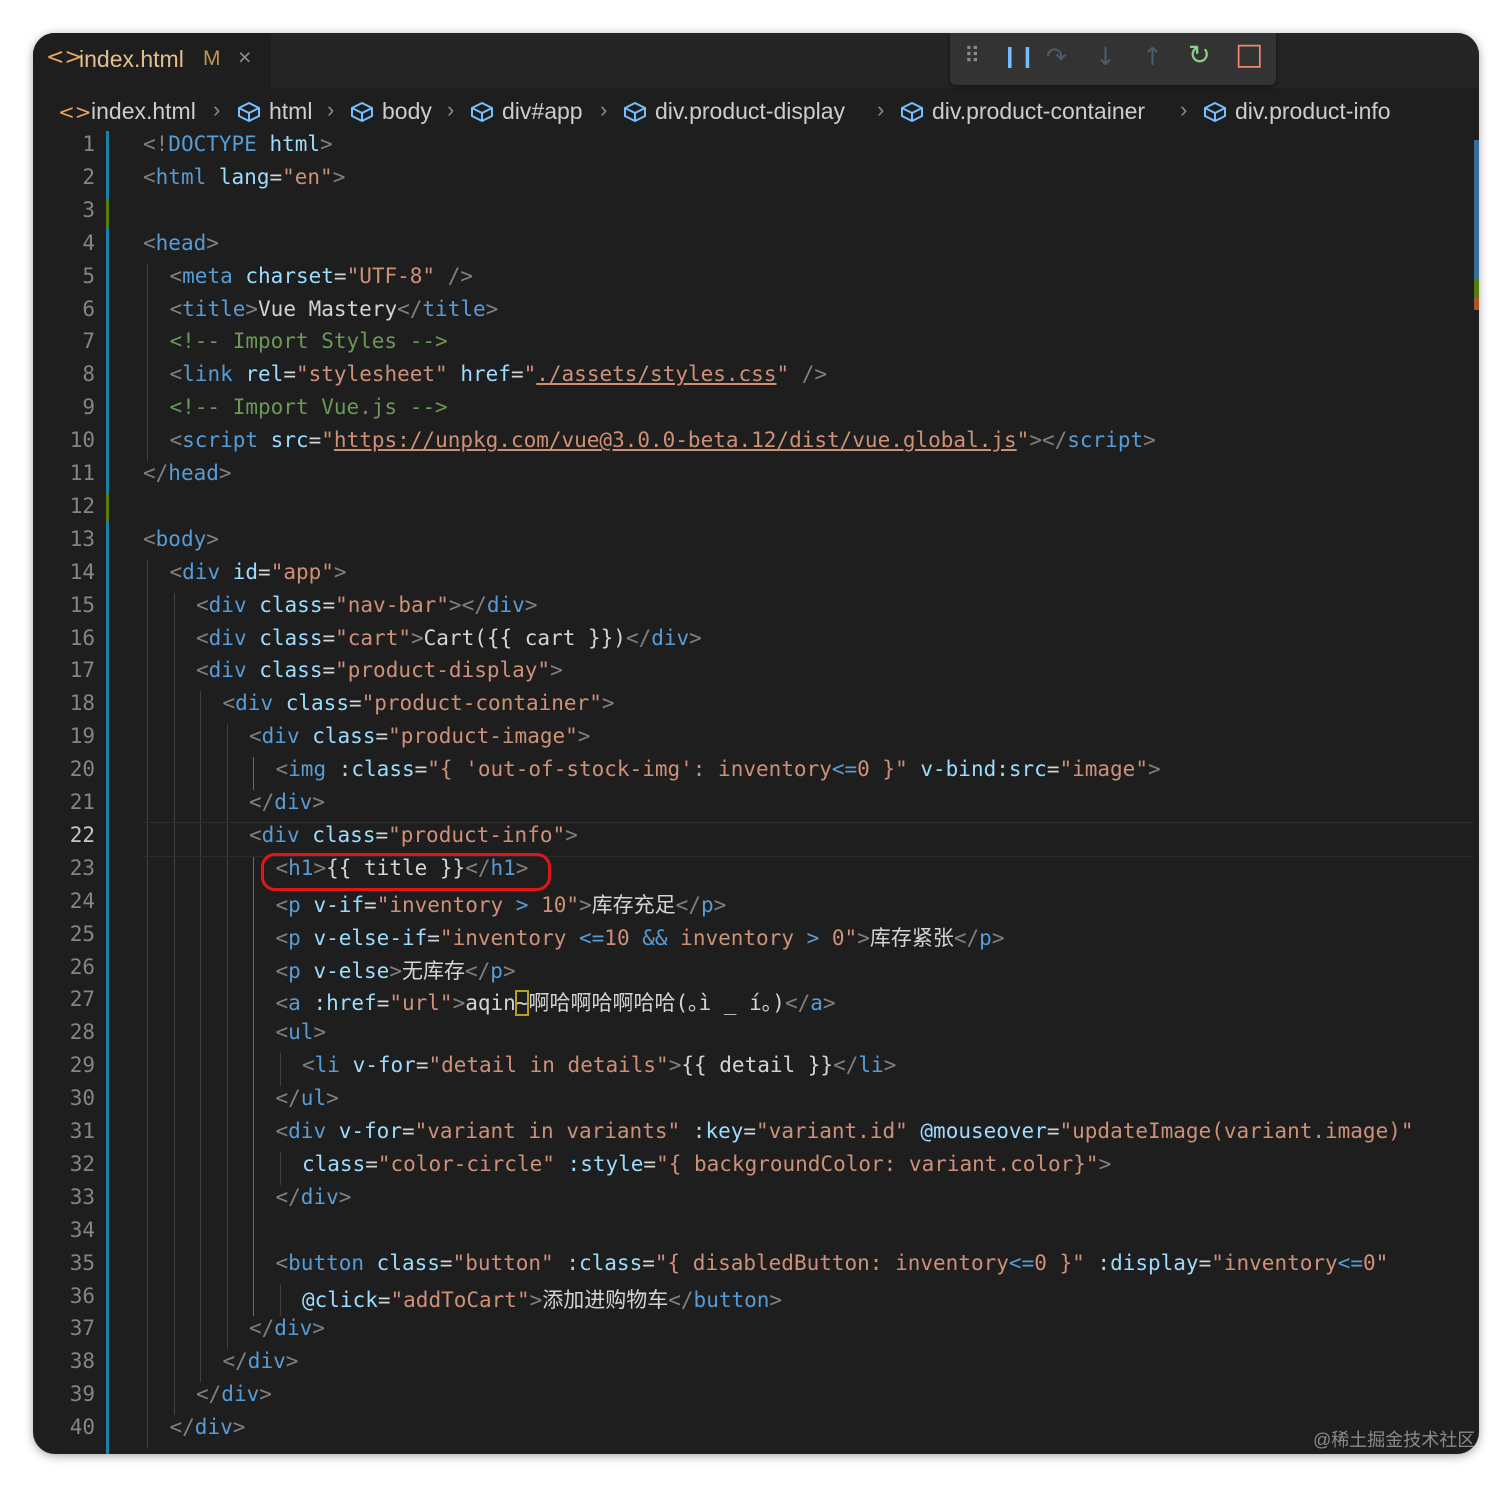 This screenshot has height=1488, width=1512. What do you see at coordinates (1476, 210) in the screenshot?
I see `scrollbar-thumb` at bounding box center [1476, 210].